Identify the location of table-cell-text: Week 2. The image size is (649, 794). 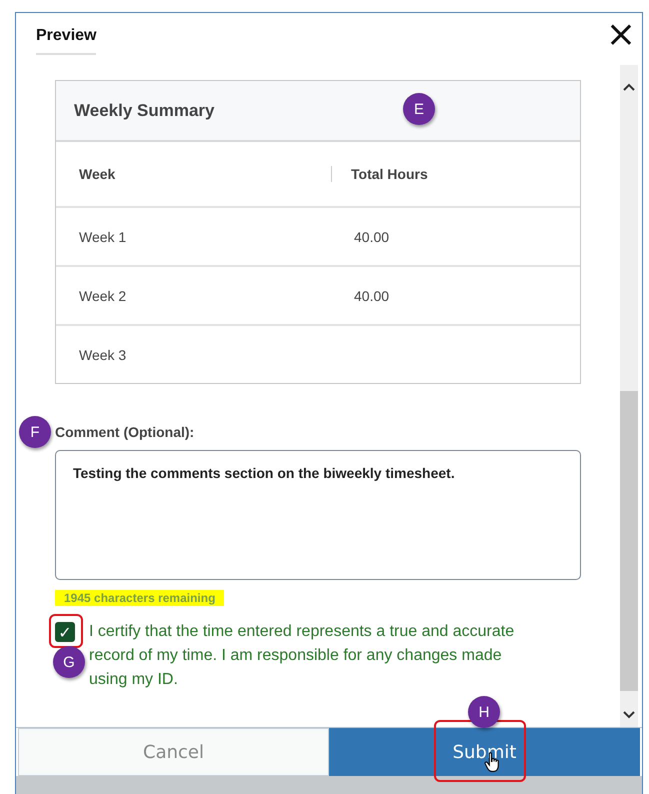
(103, 296).